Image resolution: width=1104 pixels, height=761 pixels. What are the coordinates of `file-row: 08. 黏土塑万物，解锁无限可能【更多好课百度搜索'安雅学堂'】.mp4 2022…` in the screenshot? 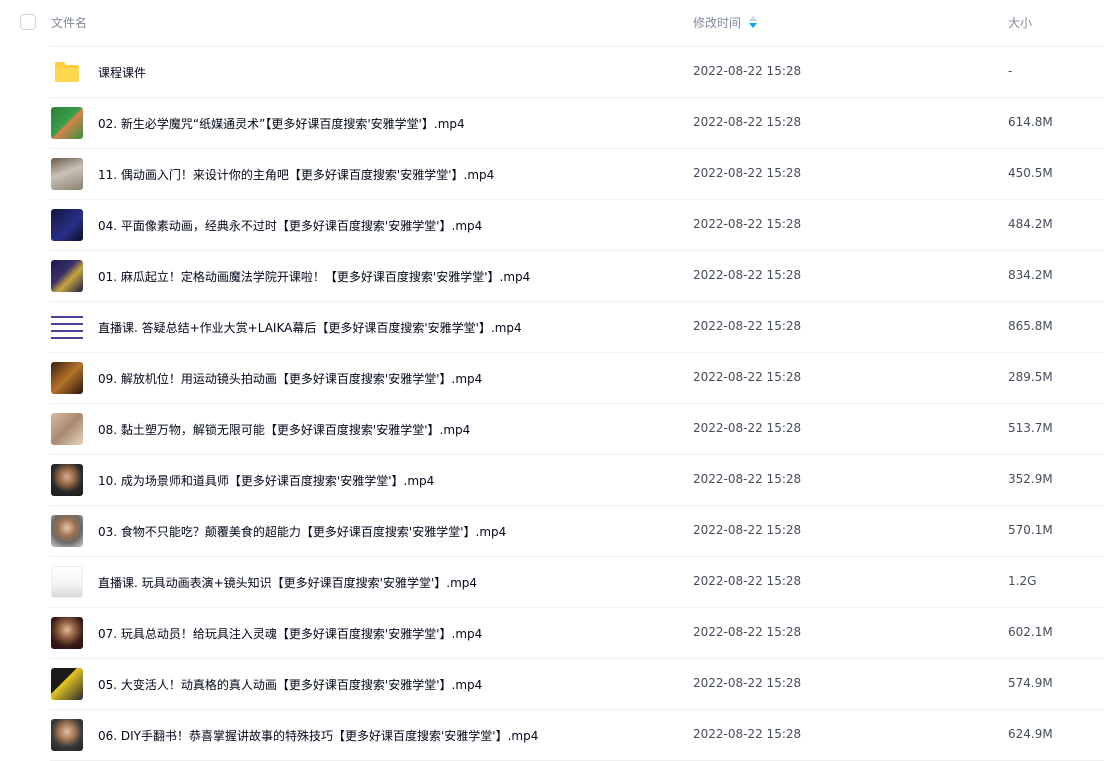 It's located at (577, 429).